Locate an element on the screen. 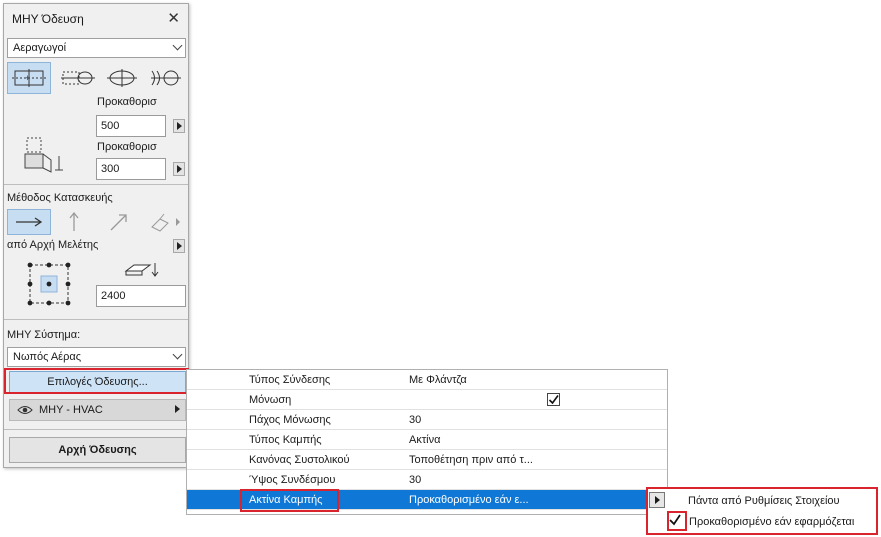 This screenshot has height=537, width=881. straight-method-button is located at coordinates (29, 222).